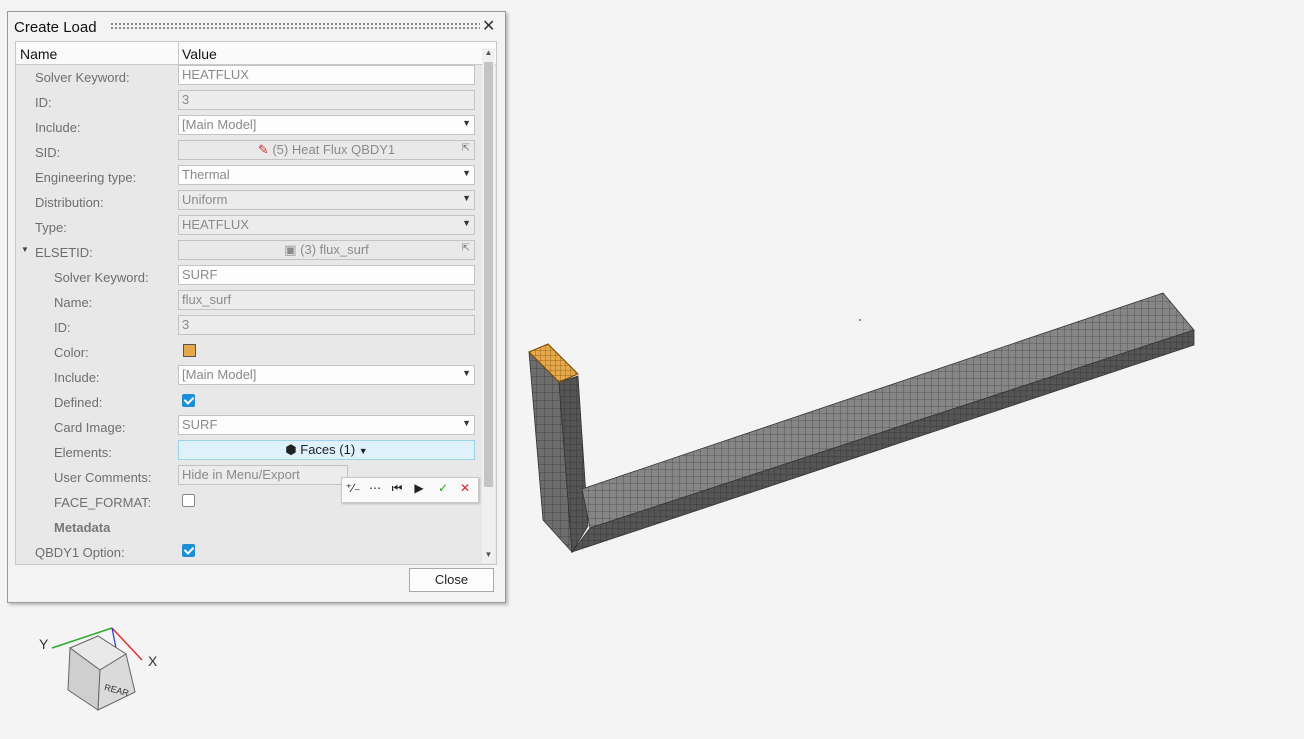  Describe the element at coordinates (200, 424) in the screenshot. I see `card-image-value: SURF` at that location.